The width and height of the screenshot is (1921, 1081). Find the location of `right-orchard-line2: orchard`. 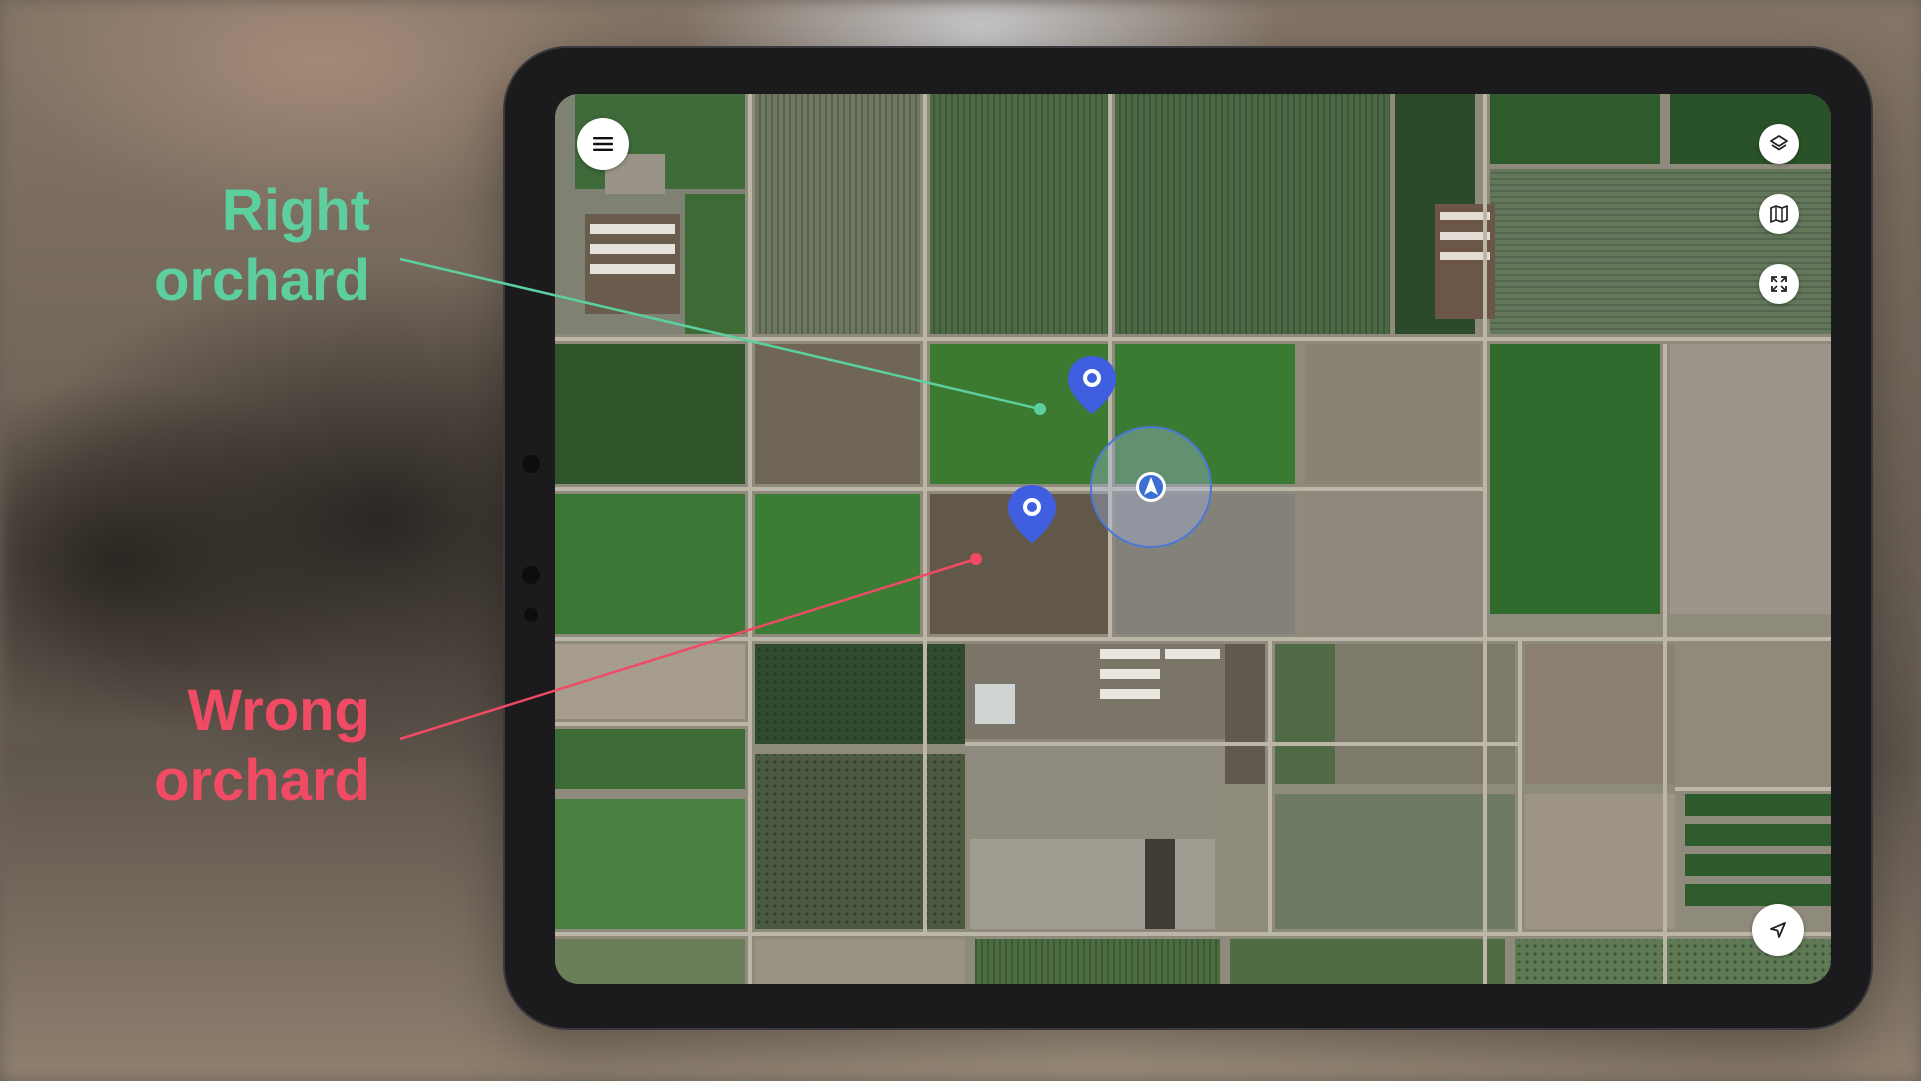

right-orchard-line2: orchard is located at coordinates (262, 280).